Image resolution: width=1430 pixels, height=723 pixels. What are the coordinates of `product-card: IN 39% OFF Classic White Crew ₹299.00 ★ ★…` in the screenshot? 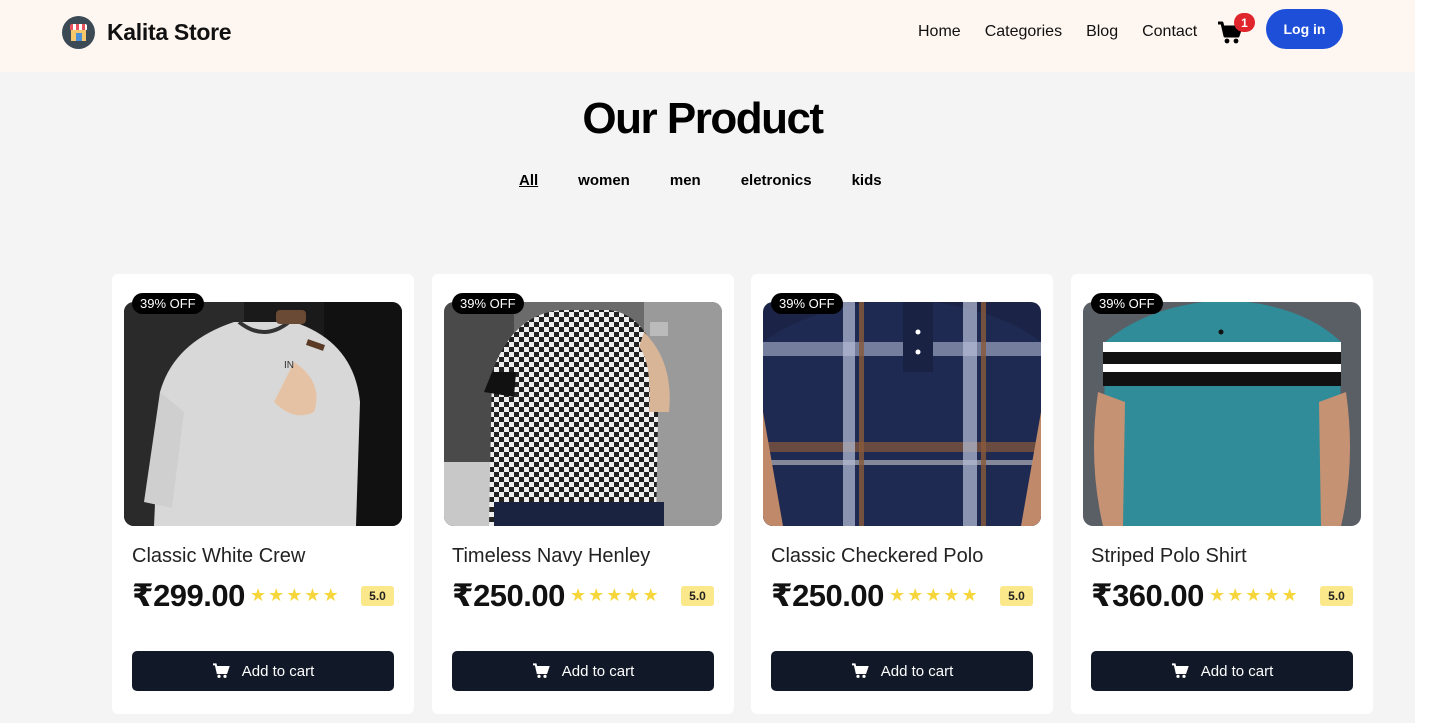 It's located at (263, 494).